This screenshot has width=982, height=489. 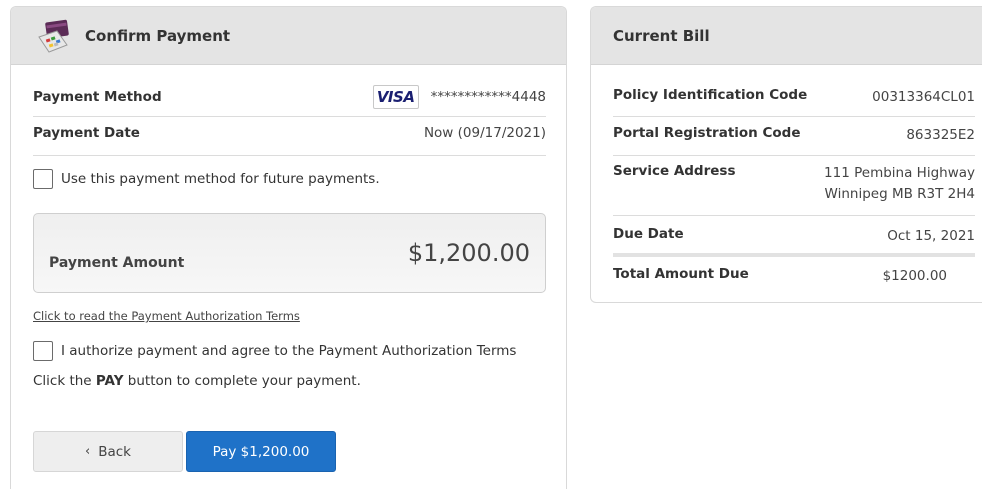 What do you see at coordinates (794, 236) in the screenshot?
I see `due-date-row: Due Date Oct 15, 2021` at bounding box center [794, 236].